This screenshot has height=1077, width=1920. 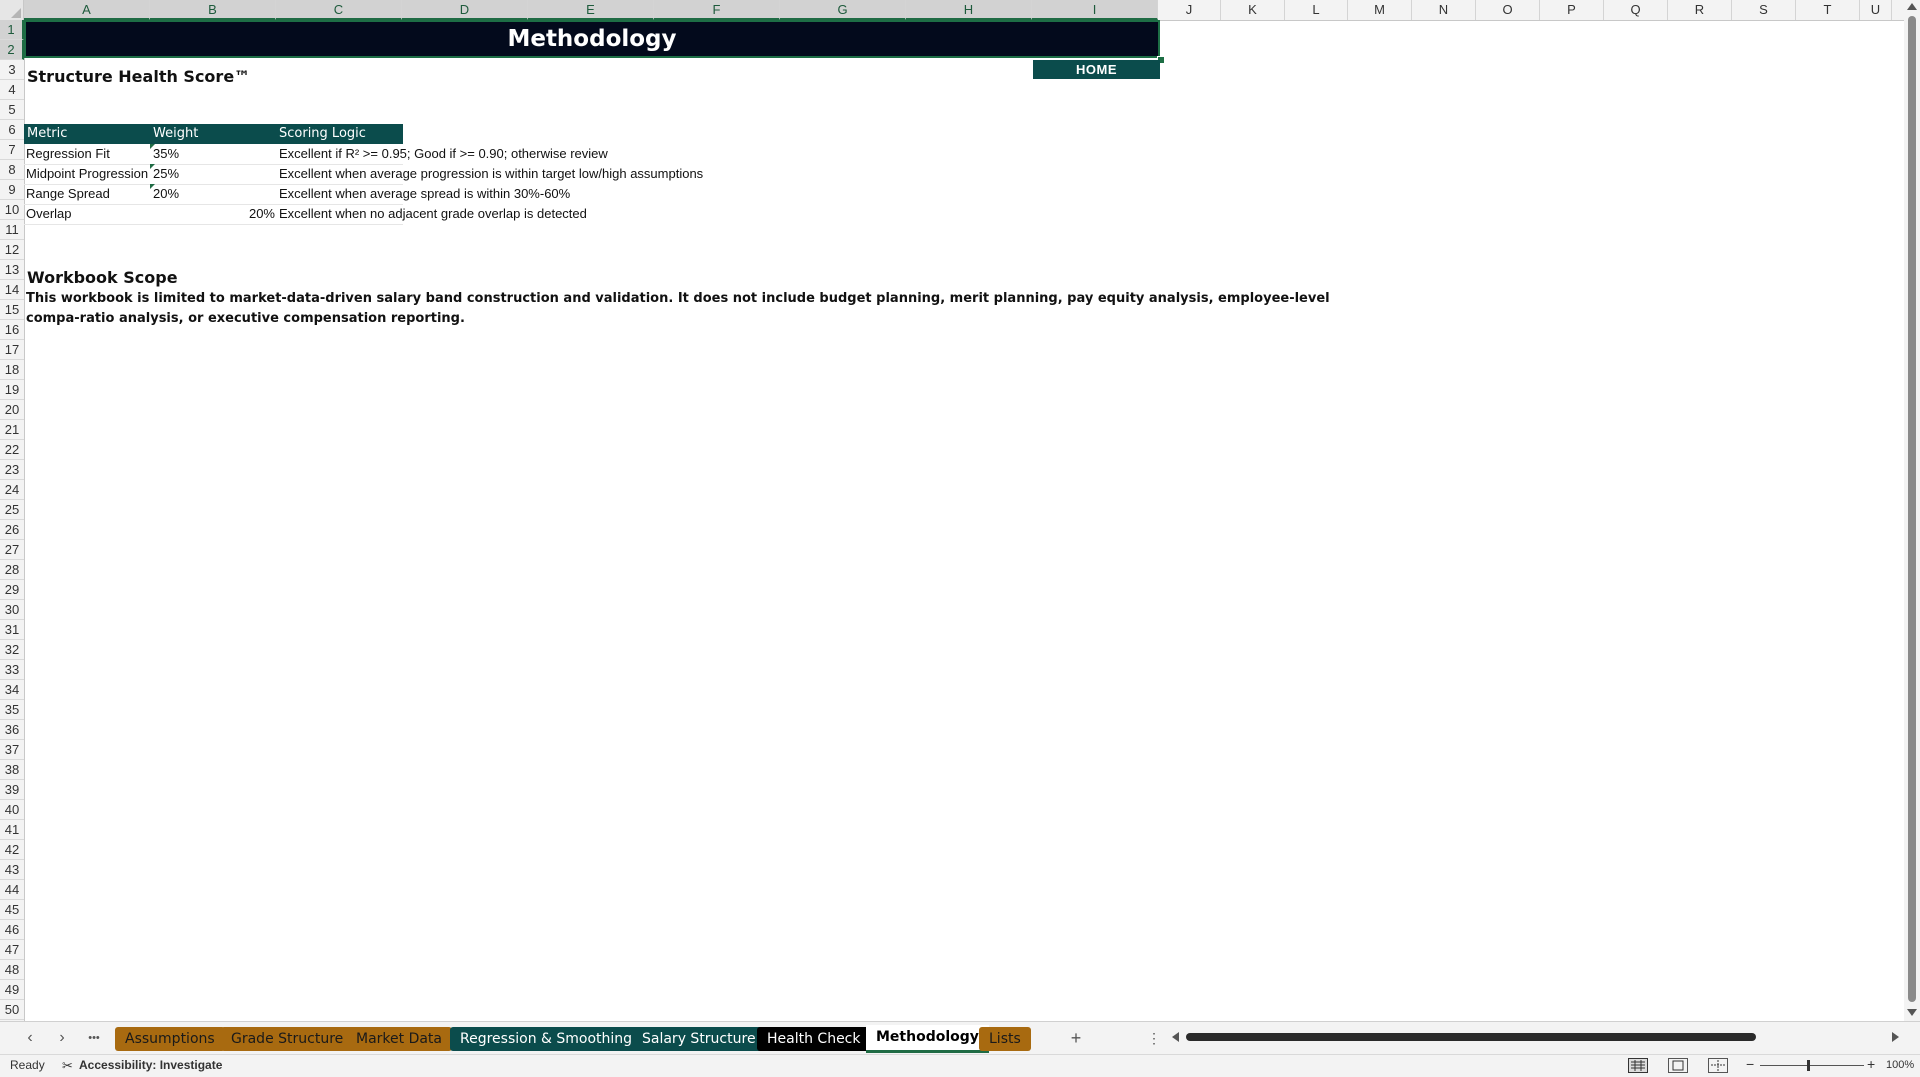 I want to click on table-cell-metric: Range Spread, so click(x=87, y=194).